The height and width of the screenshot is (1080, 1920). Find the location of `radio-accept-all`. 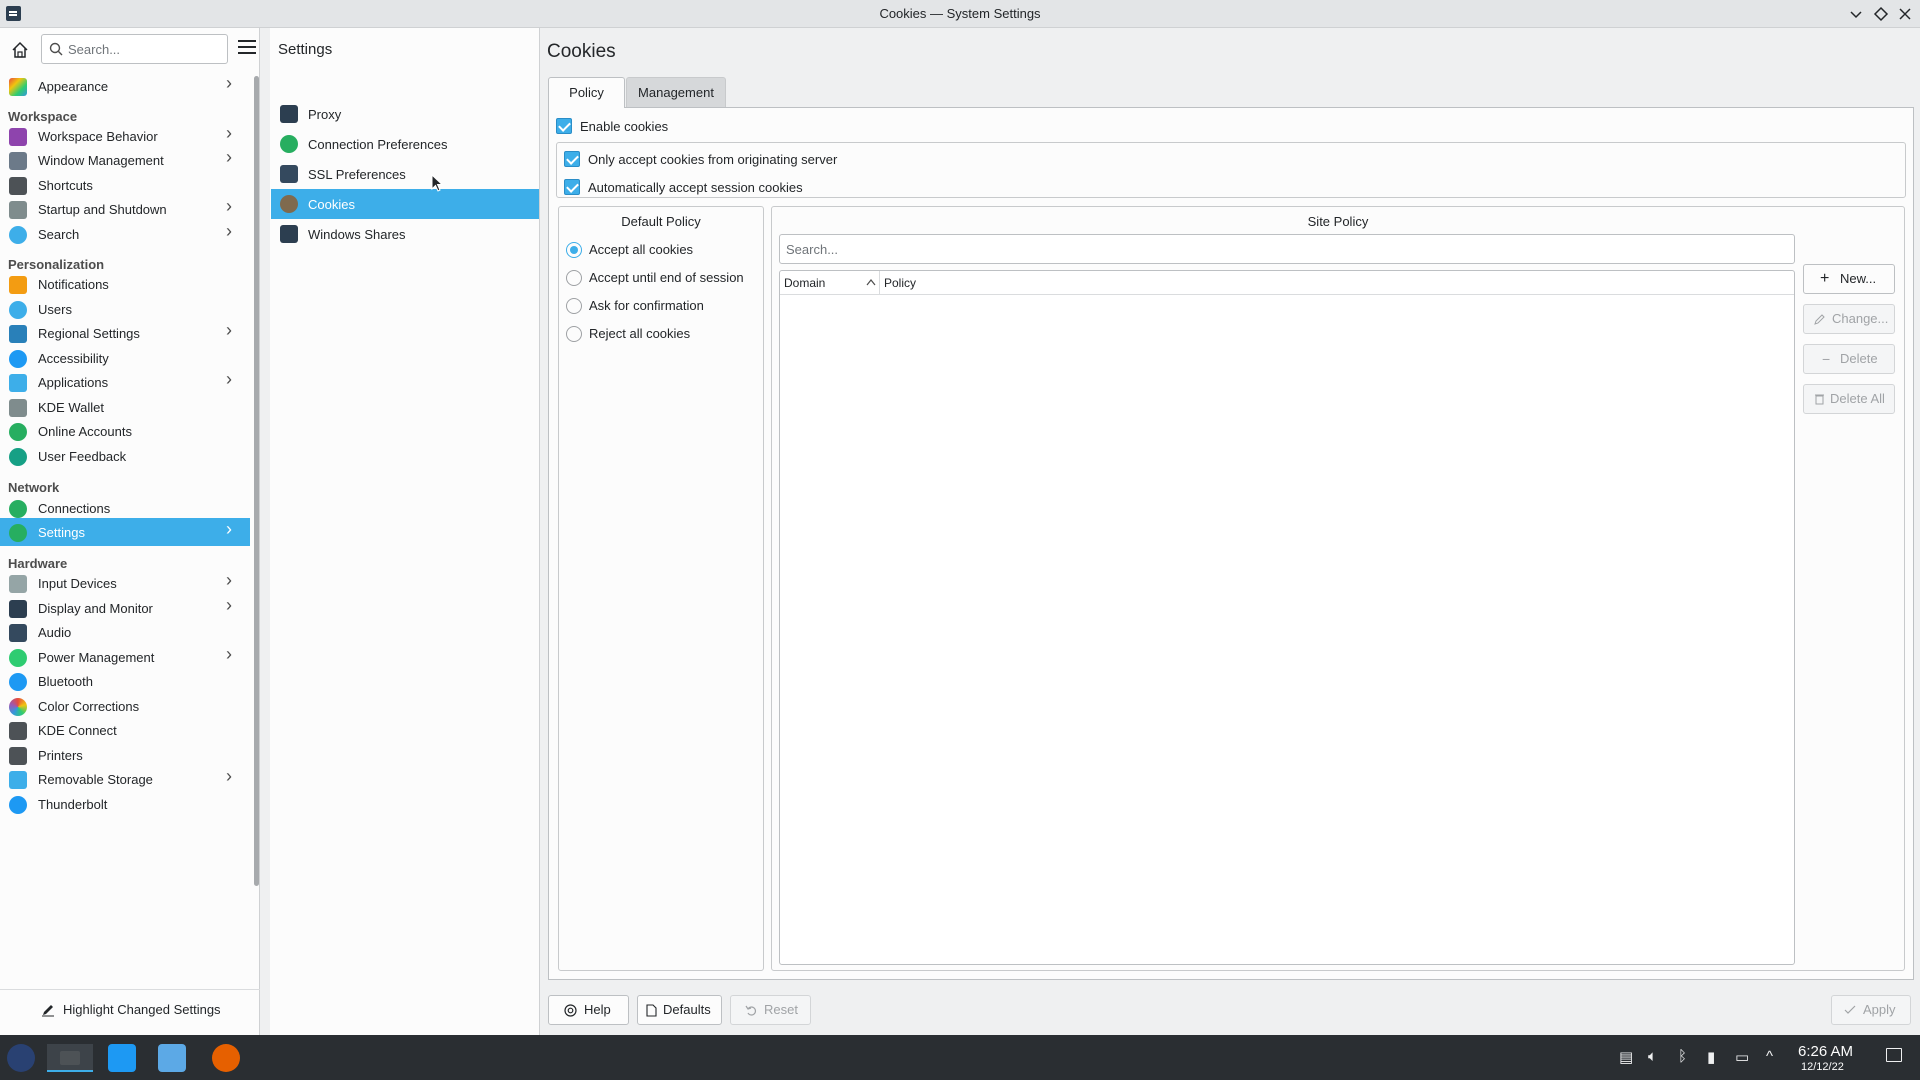

radio-accept-all is located at coordinates (574, 250).